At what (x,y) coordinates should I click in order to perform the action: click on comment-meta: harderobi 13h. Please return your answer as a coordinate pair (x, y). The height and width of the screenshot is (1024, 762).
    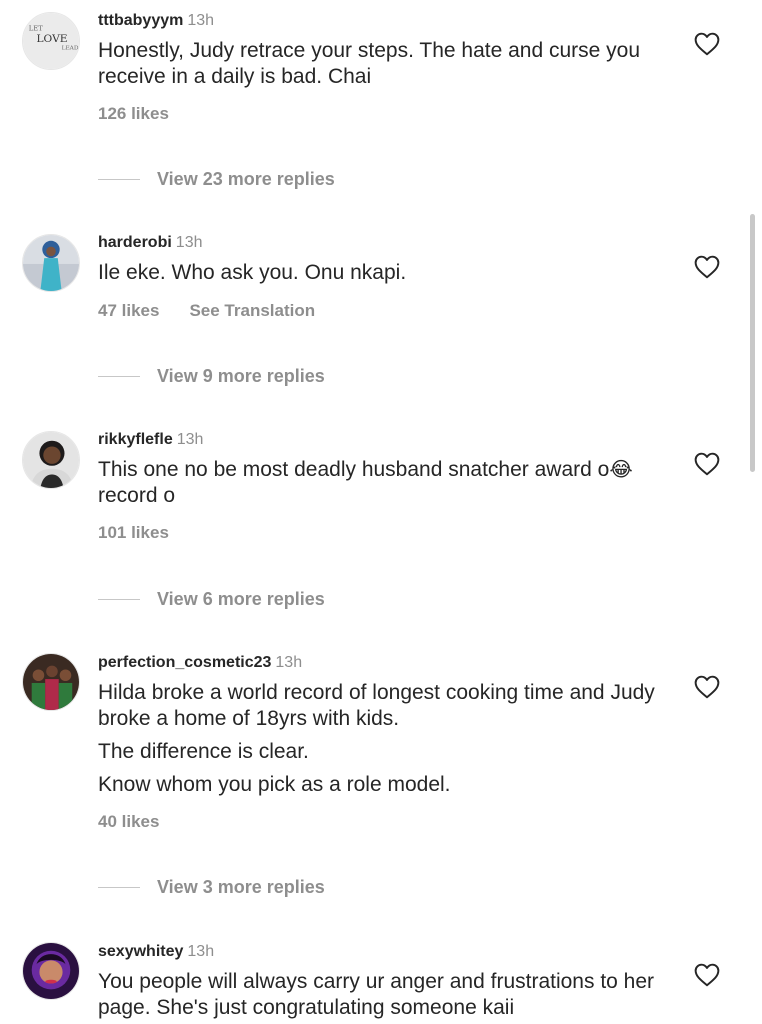
    Looking at the image, I should click on (150, 243).